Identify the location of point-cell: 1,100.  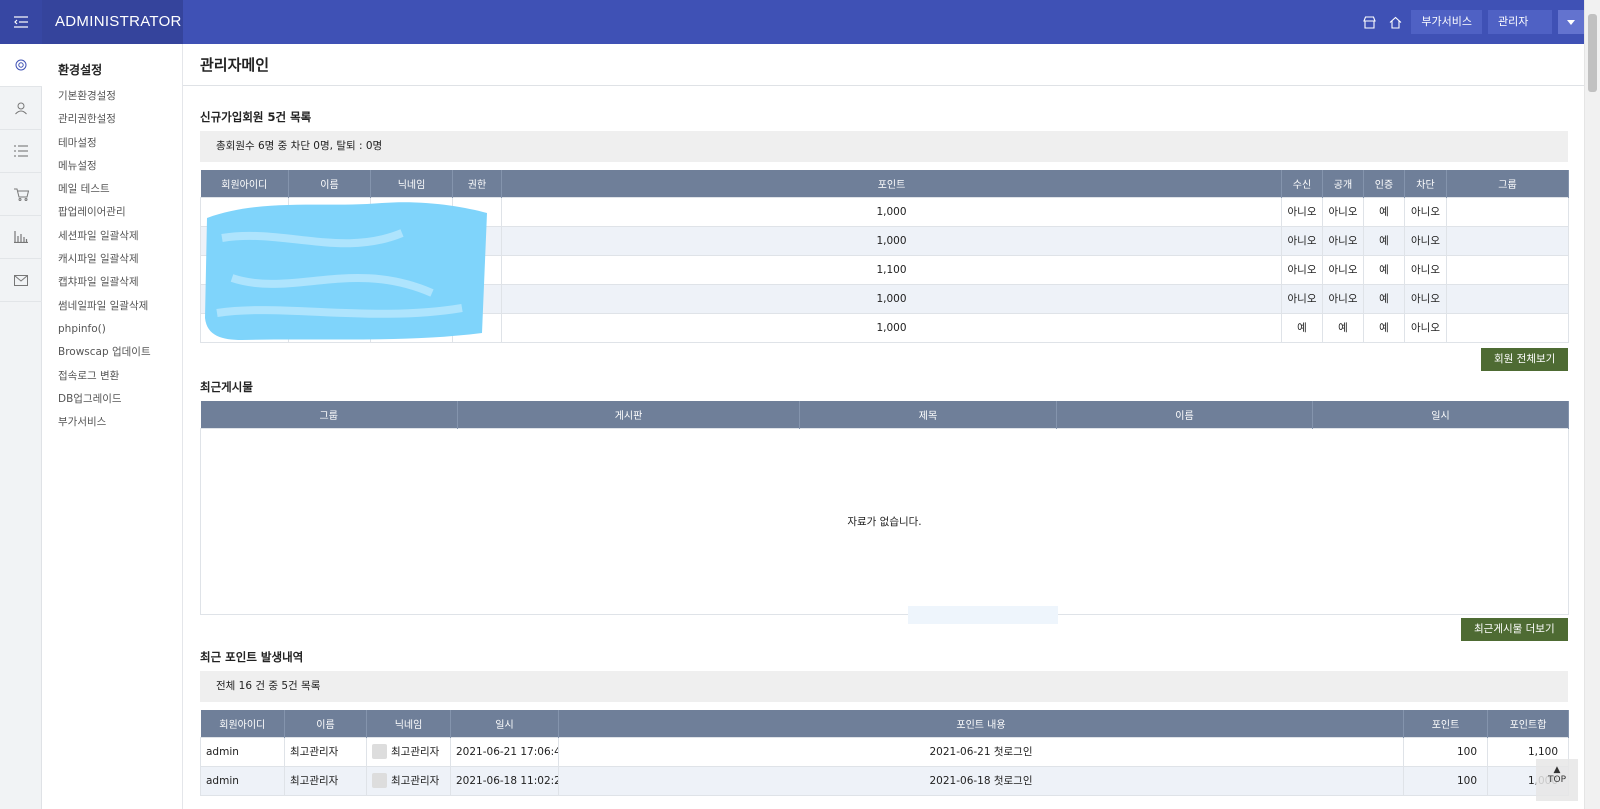
(891, 269).